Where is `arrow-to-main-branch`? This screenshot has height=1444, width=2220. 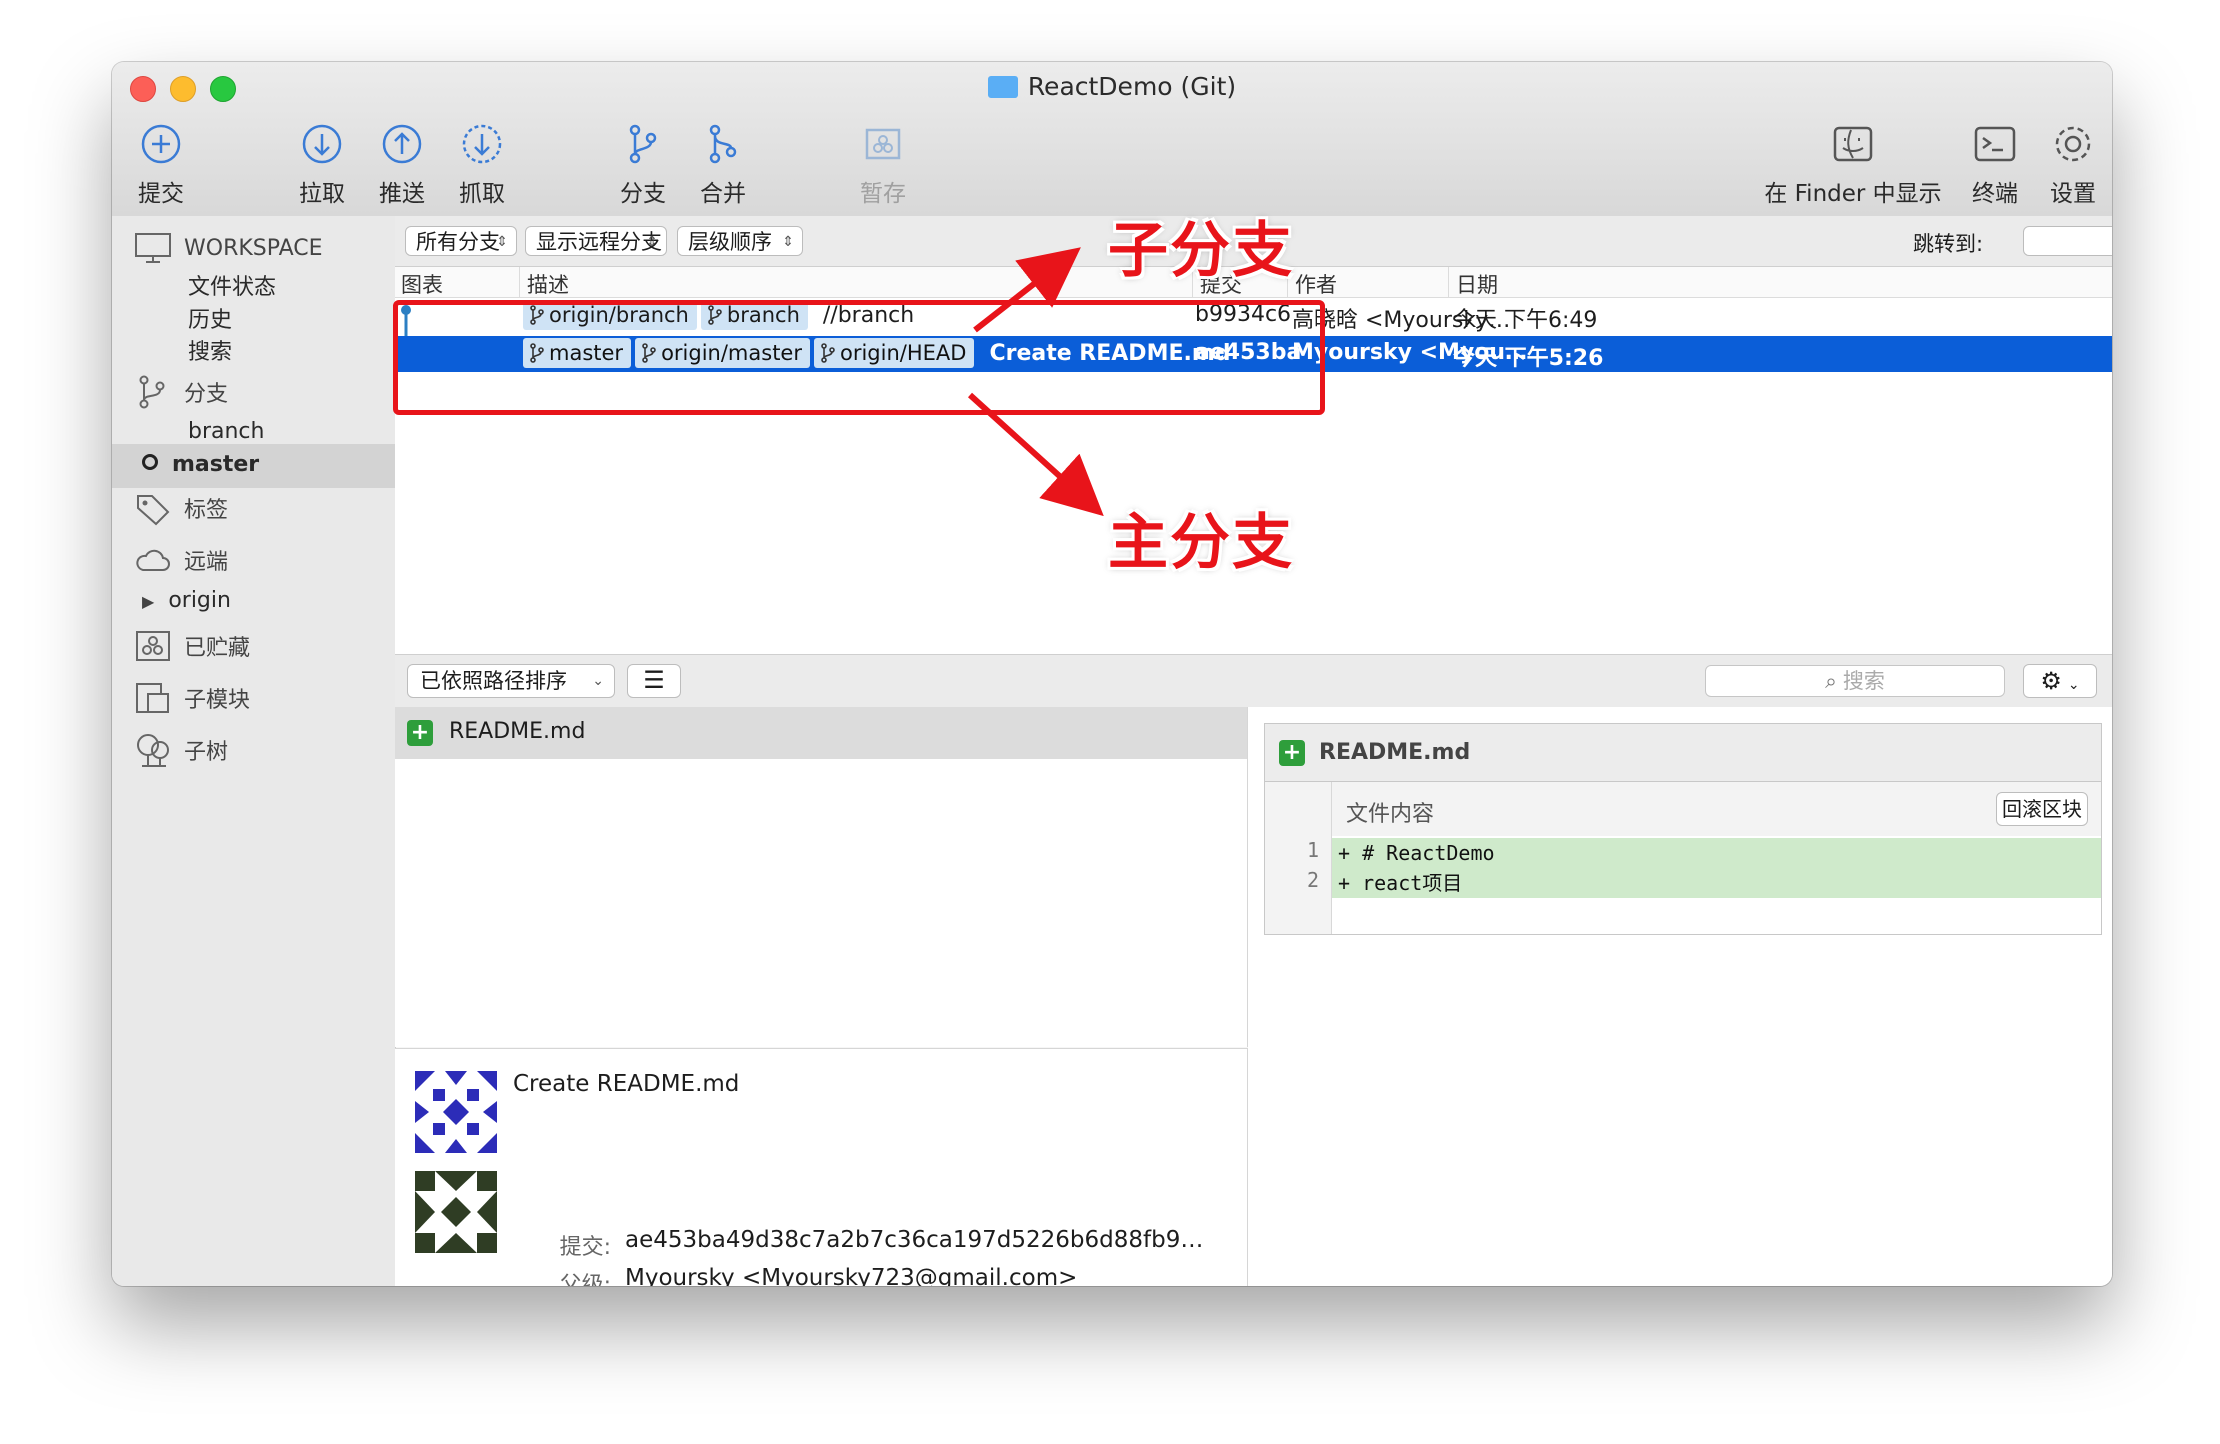 arrow-to-main-branch is located at coordinates (1035, 454).